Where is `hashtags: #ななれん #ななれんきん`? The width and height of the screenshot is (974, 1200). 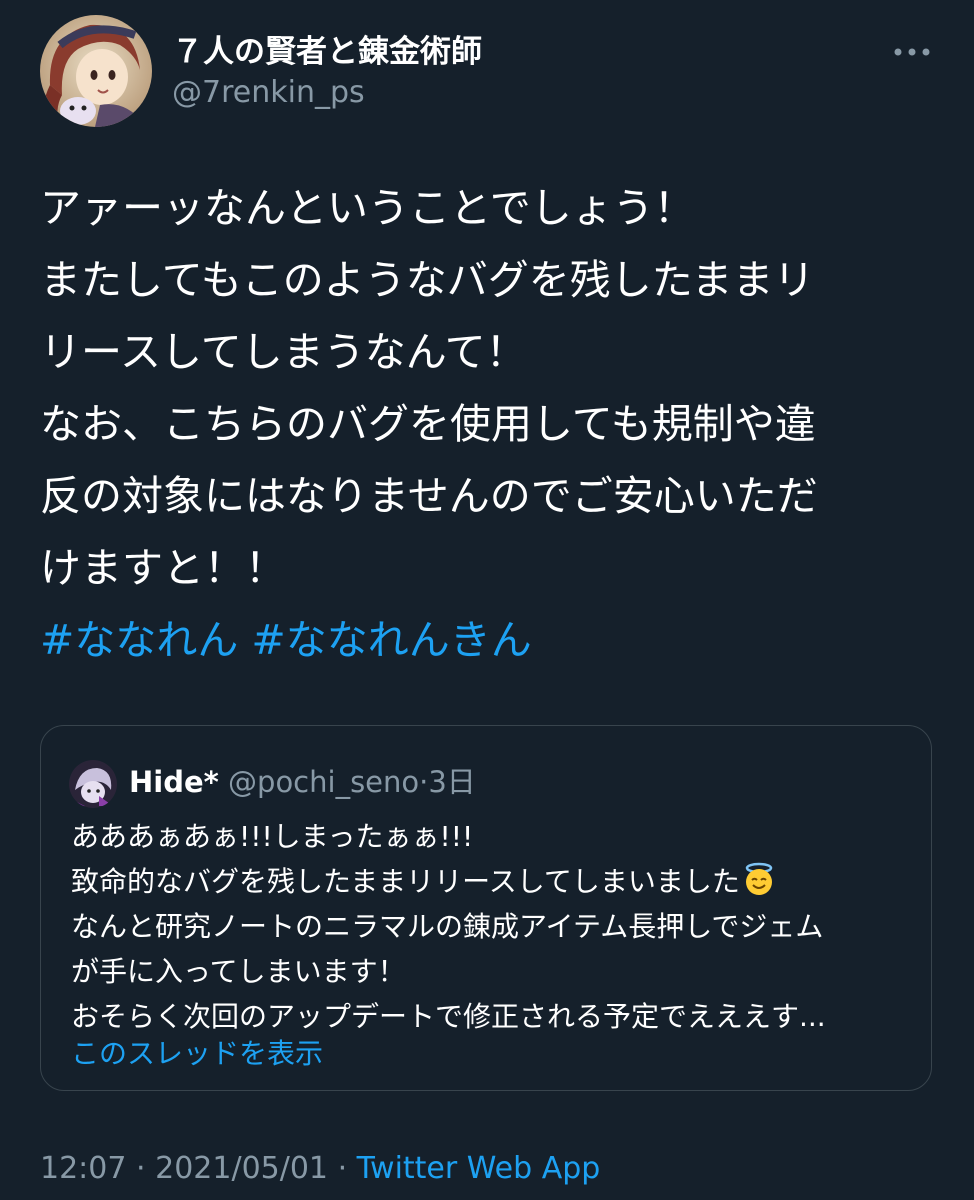
hashtags: #ななれん #ななれんきん is located at coordinates (286, 640).